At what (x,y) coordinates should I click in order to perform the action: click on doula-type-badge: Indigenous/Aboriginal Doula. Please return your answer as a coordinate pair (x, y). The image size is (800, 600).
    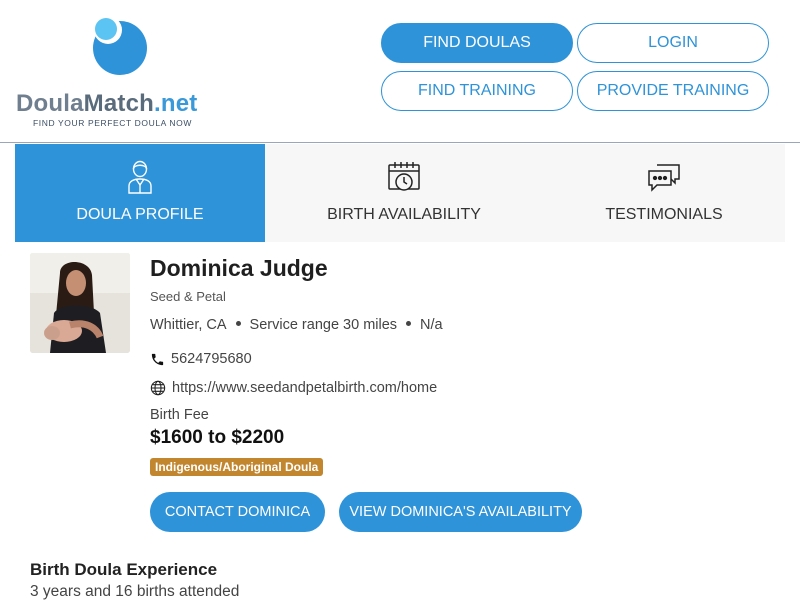
    Looking at the image, I should click on (237, 467).